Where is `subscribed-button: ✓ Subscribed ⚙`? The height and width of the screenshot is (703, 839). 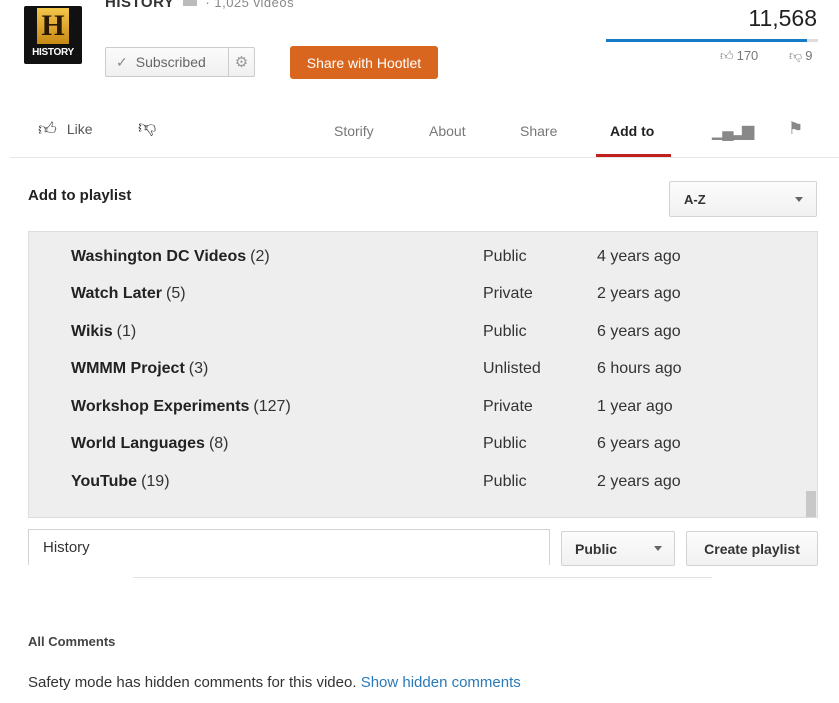
subscribed-button: ✓ Subscribed ⚙ is located at coordinates (180, 62).